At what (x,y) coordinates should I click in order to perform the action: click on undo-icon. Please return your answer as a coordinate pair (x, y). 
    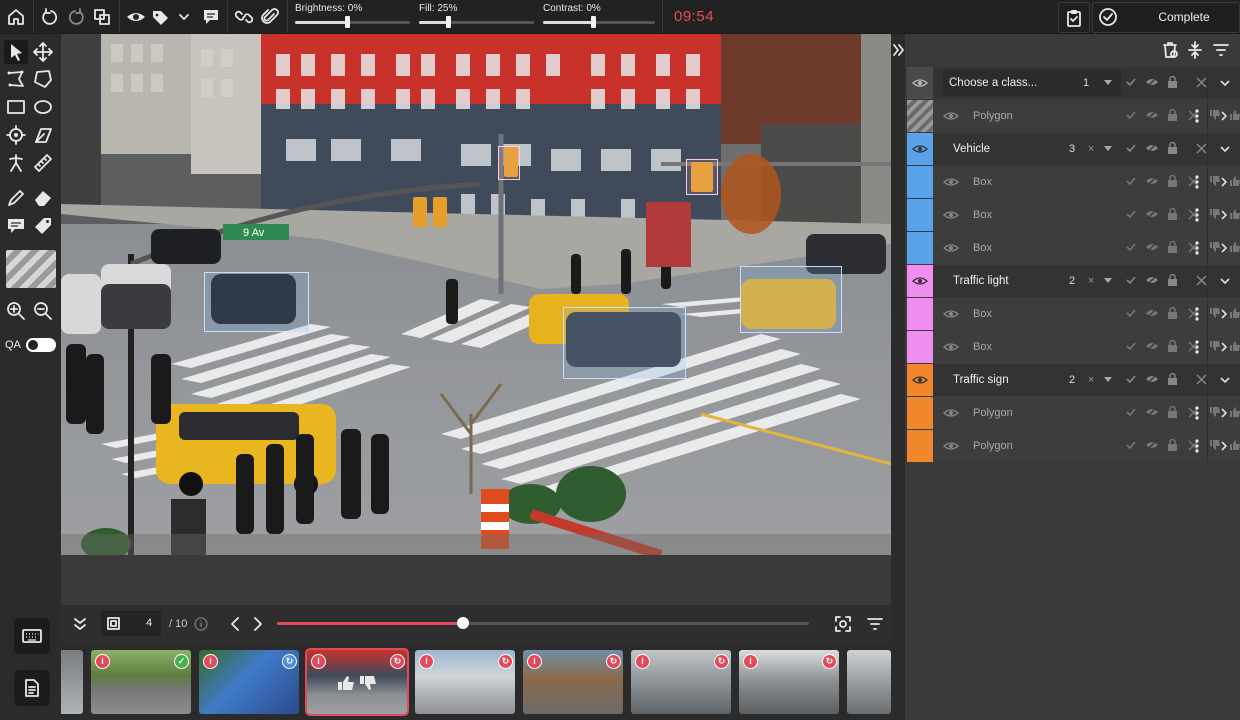
    Looking at the image, I should click on (50, 17).